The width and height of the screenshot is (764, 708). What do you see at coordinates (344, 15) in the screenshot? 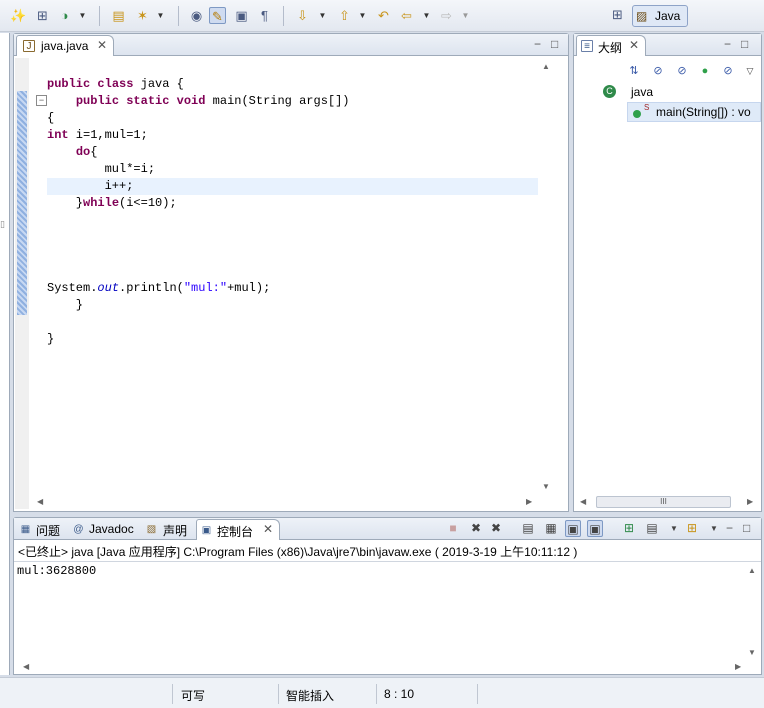
I see `previous-annotation-icon: ⇧` at bounding box center [344, 15].